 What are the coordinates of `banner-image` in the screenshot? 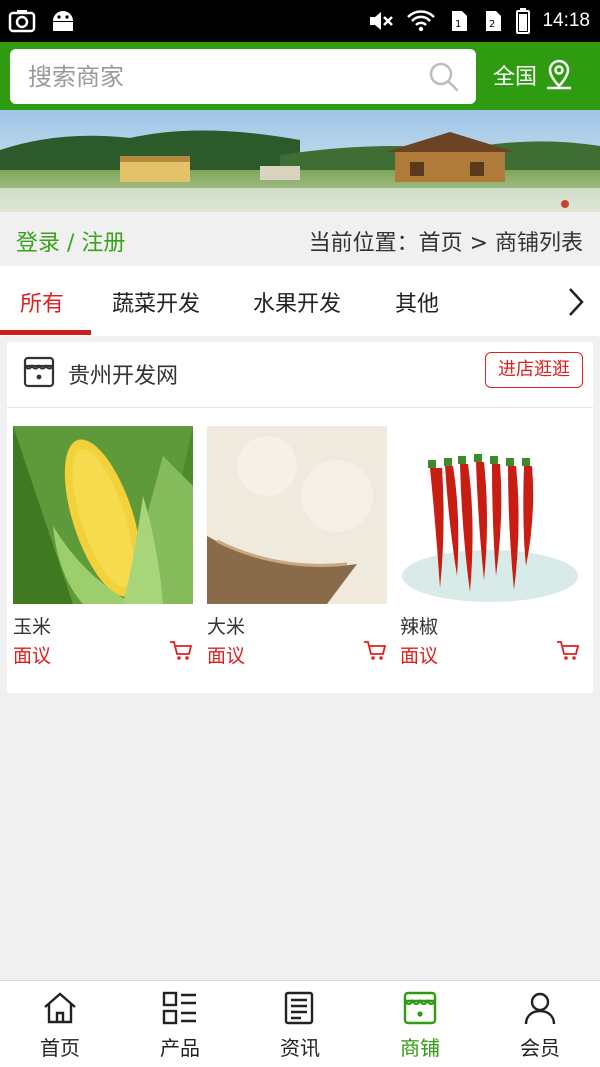 It's located at (300, 161).